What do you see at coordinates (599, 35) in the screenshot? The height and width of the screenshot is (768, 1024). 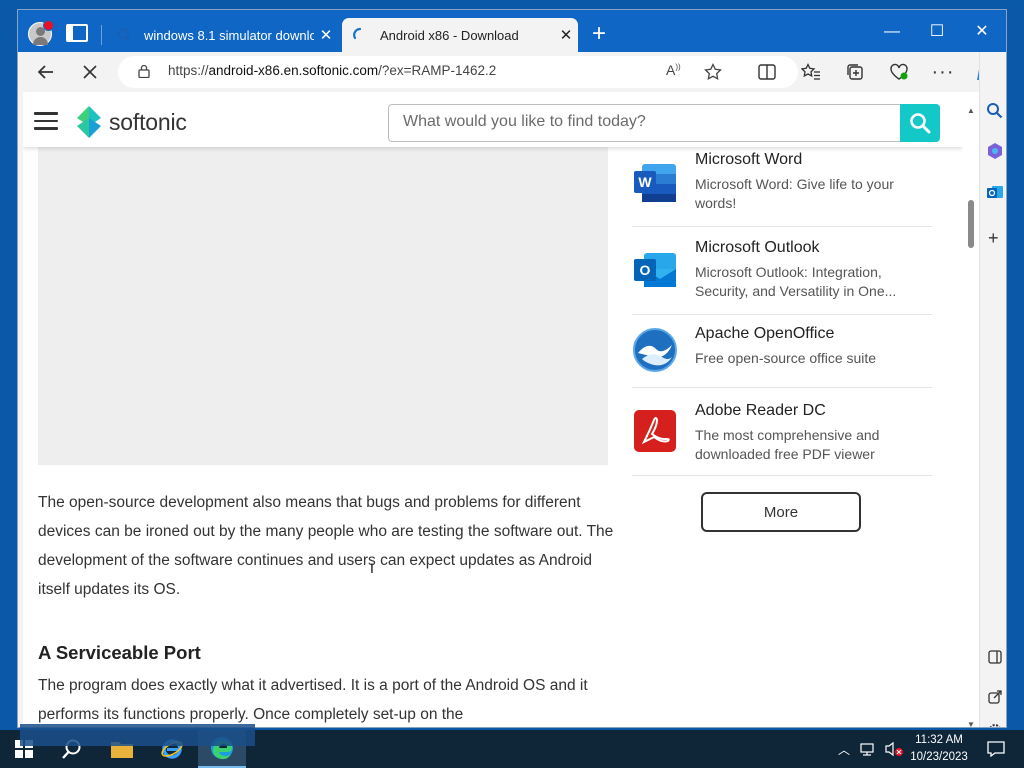 I see `new-tab-button: +` at bounding box center [599, 35].